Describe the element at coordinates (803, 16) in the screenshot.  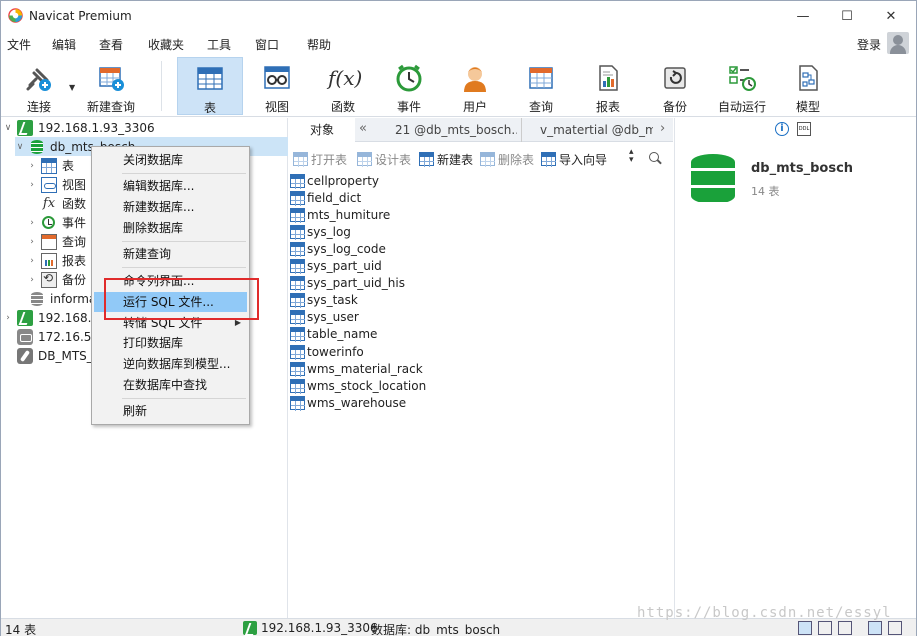
I see `minimize-button: —` at that location.